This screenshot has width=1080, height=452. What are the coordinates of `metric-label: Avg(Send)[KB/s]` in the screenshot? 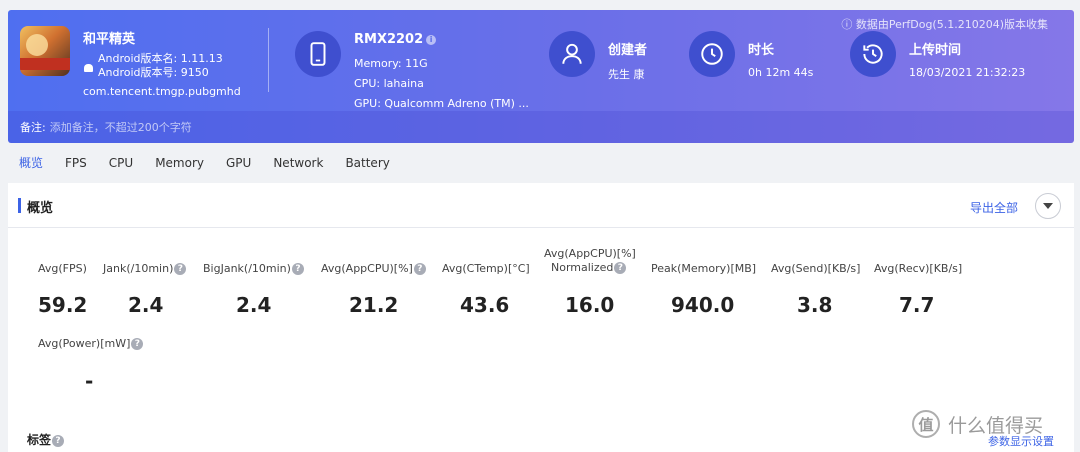 It's located at (816, 268).